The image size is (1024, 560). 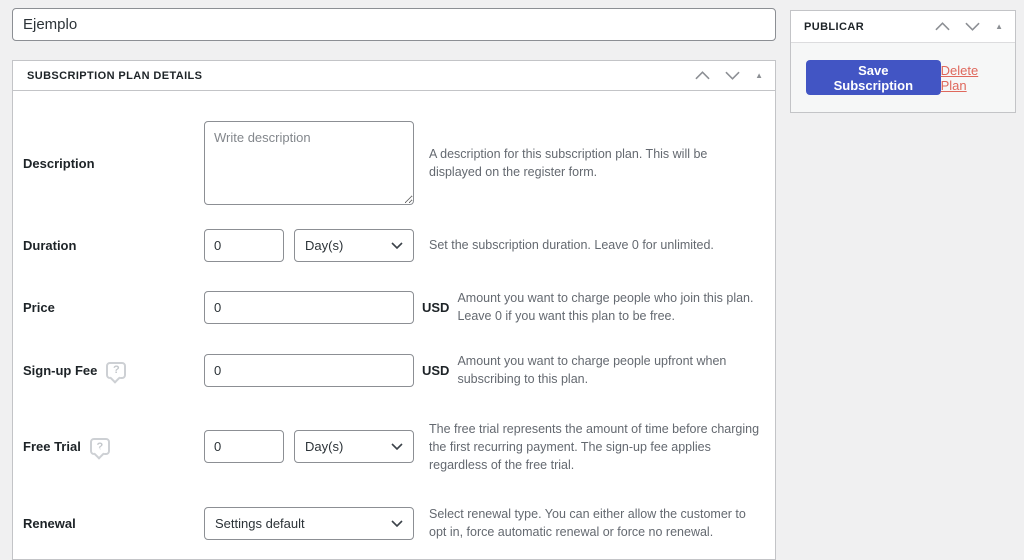 I want to click on price-value-input, so click(x=309, y=307).